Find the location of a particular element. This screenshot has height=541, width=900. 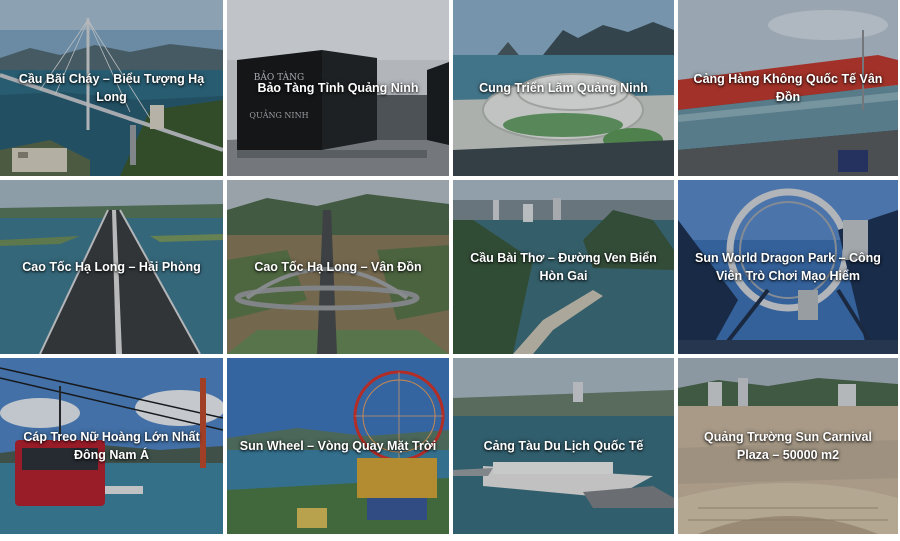

gallery-tile-queen-cable-car: Cáp Treo Nữ Hoàng Lớn Nhất Đông Nam Á is located at coordinates (111, 446).